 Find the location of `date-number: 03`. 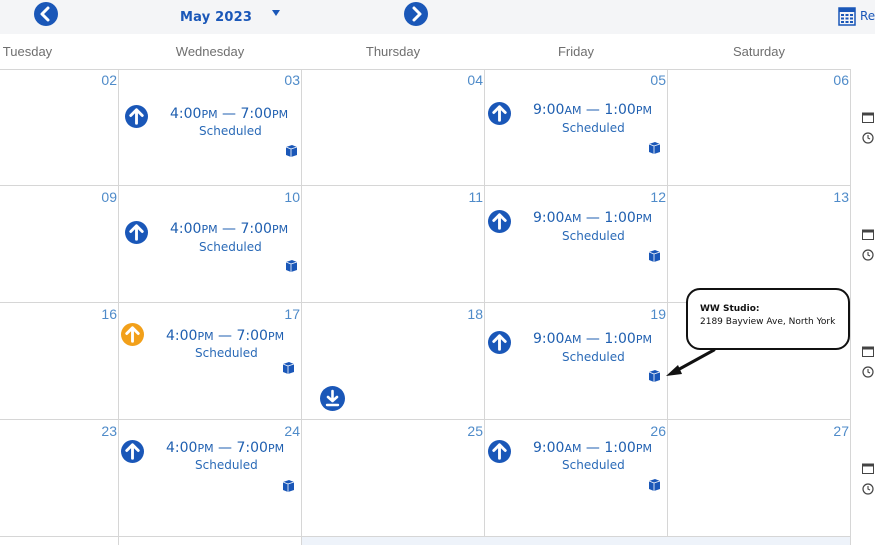

date-number: 03 is located at coordinates (292, 80).